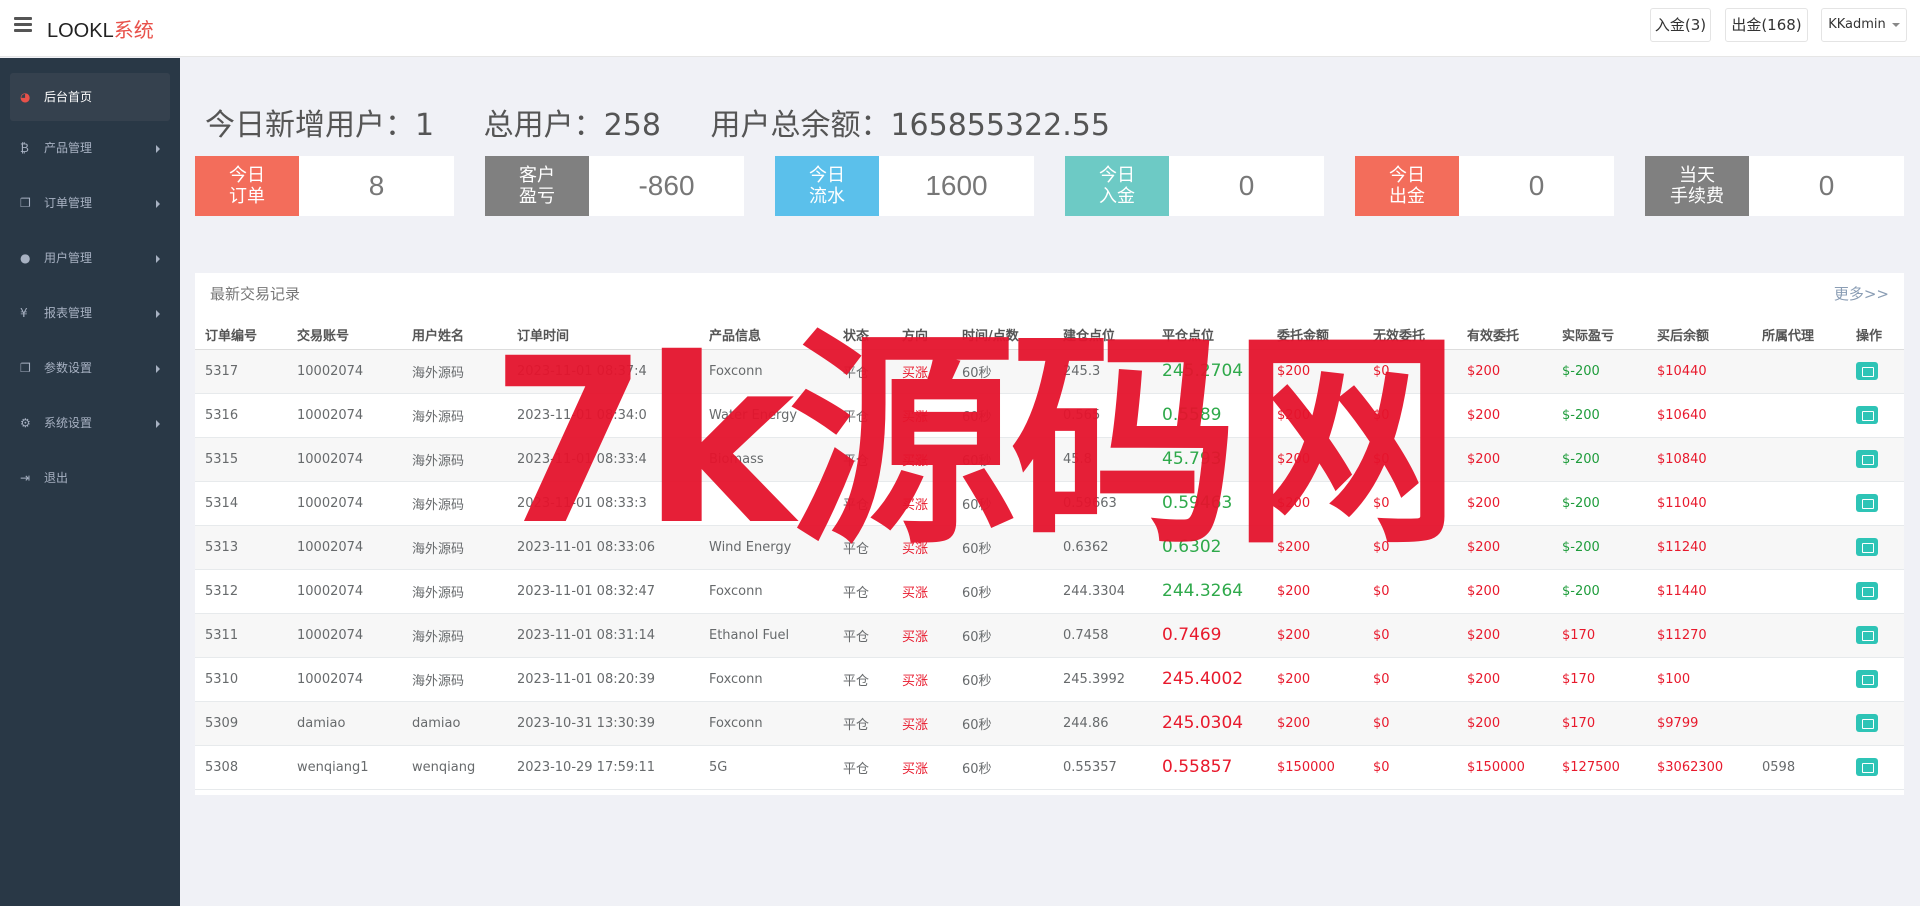 The width and height of the screenshot is (1920, 906). I want to click on more-link: 更多>>, so click(1861, 293).